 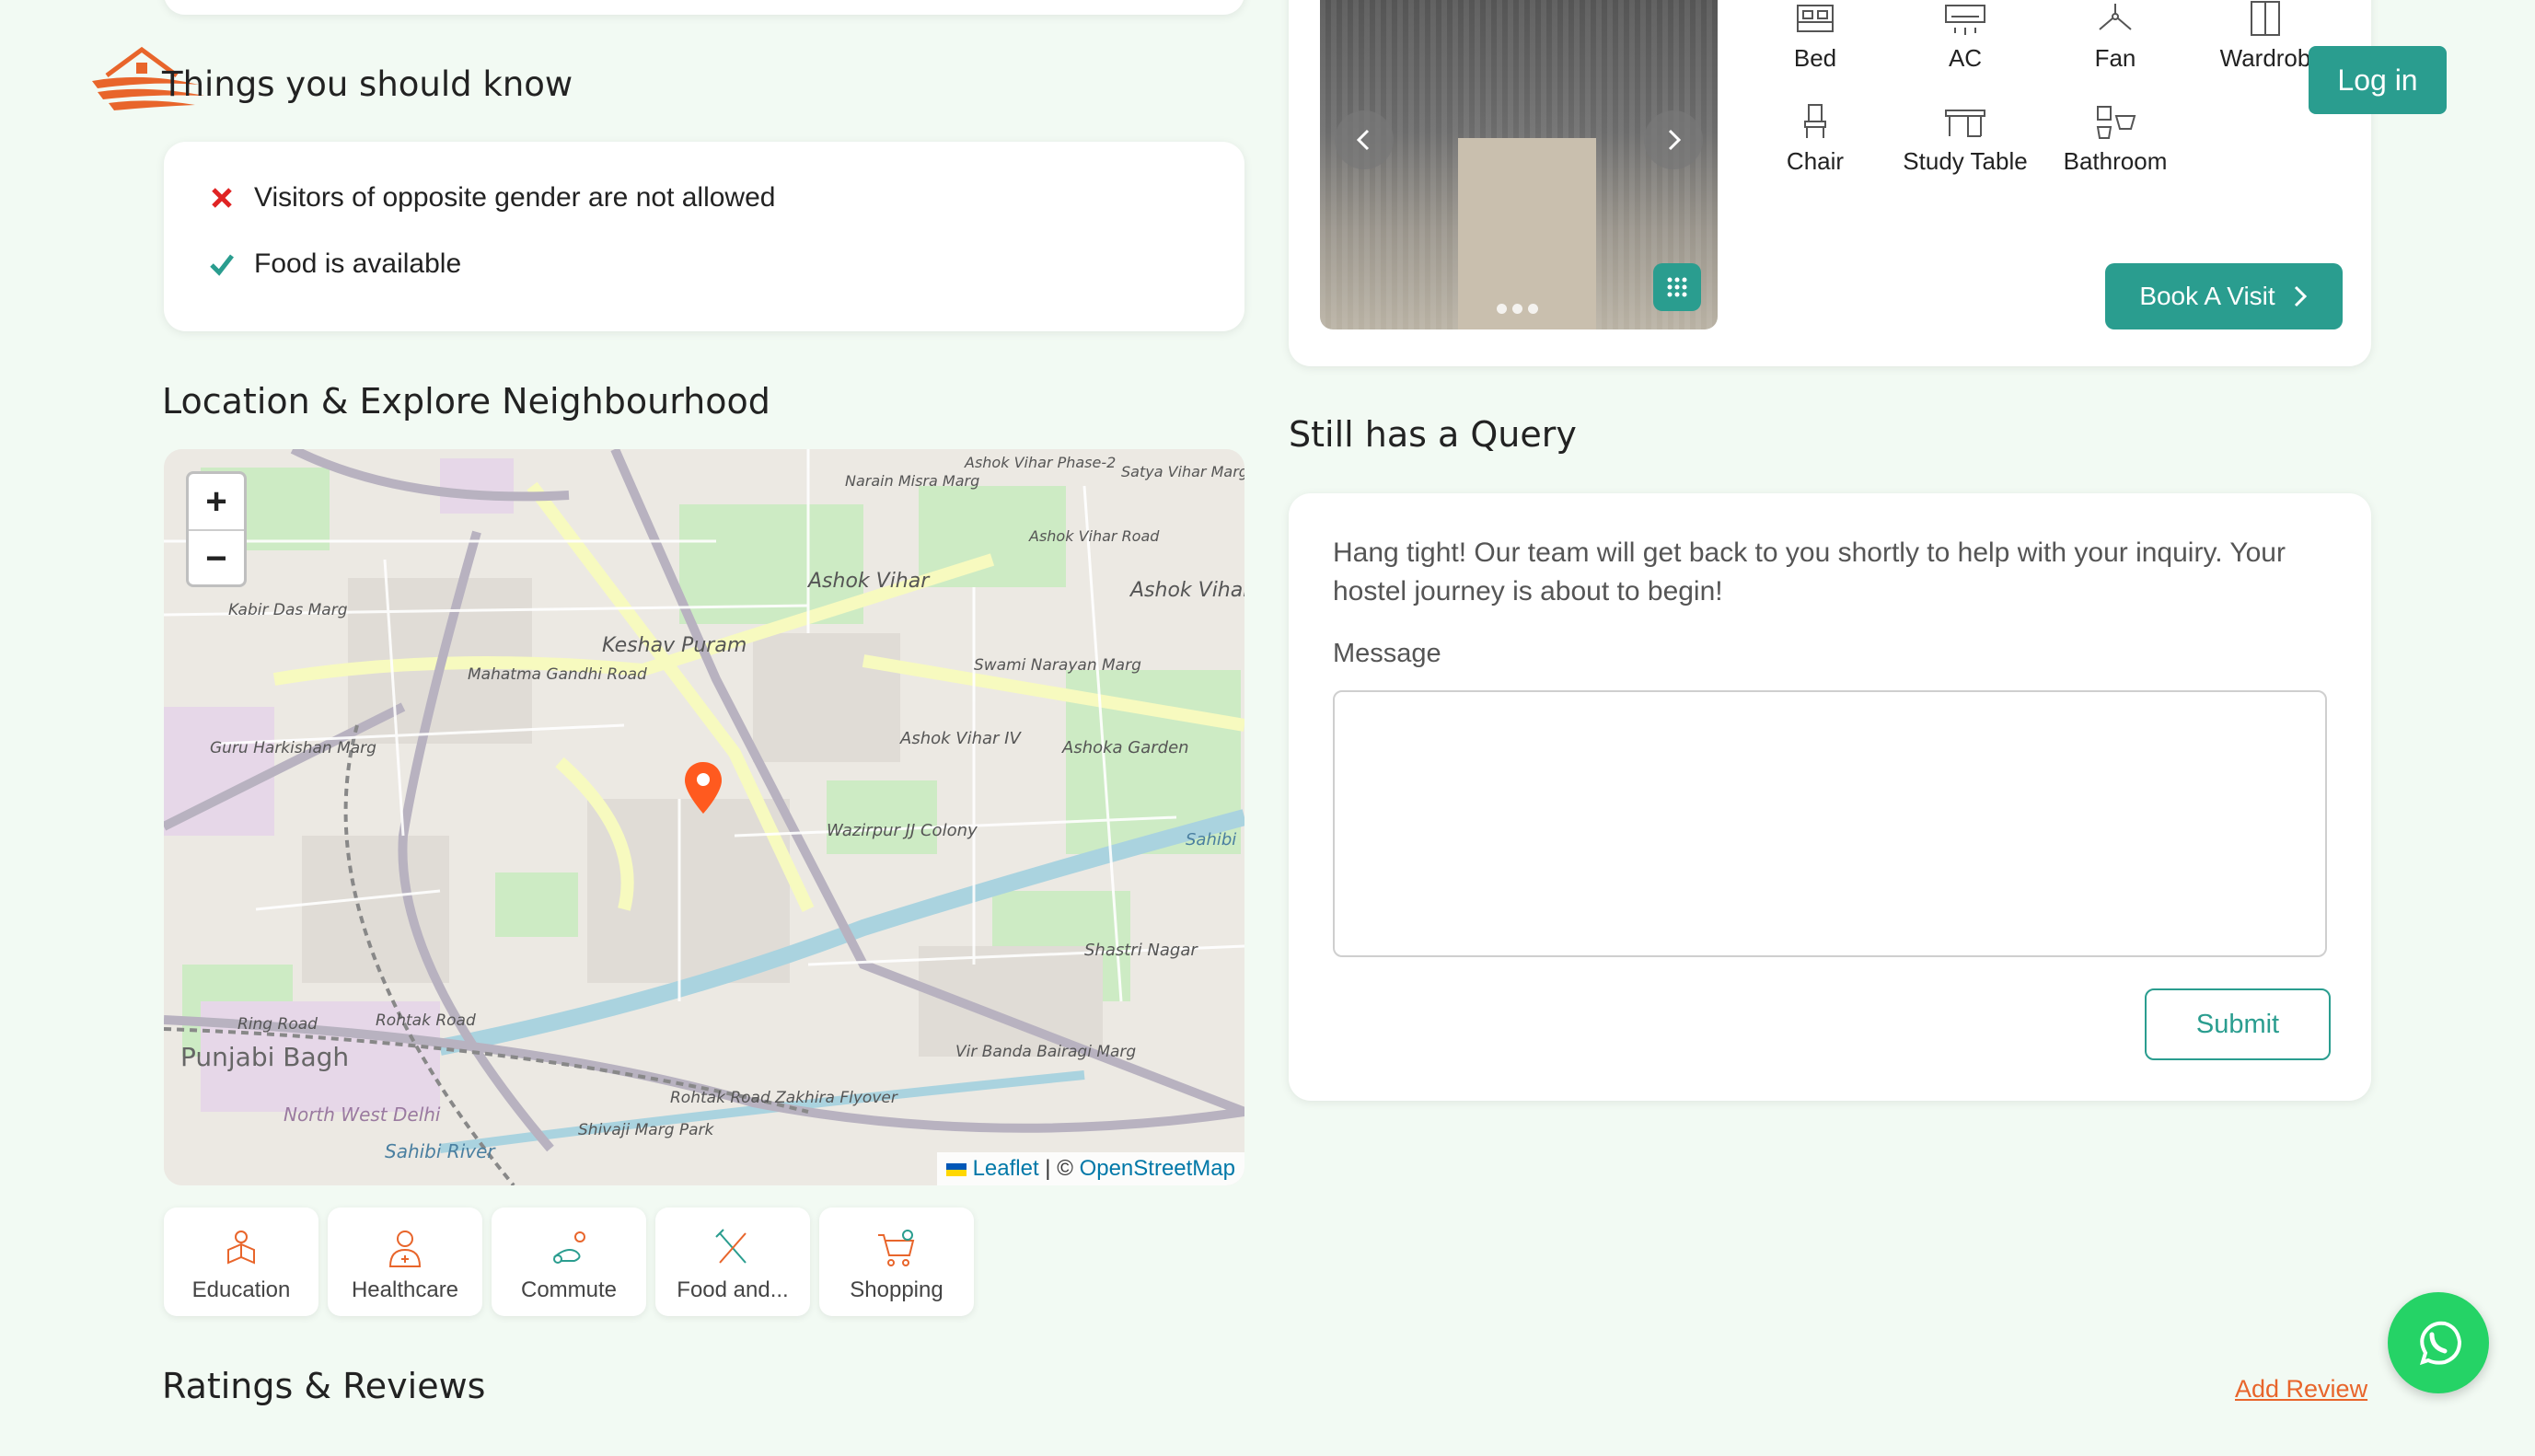 What do you see at coordinates (1433, 434) in the screenshot?
I see `section-title-query: Still has a Query` at bounding box center [1433, 434].